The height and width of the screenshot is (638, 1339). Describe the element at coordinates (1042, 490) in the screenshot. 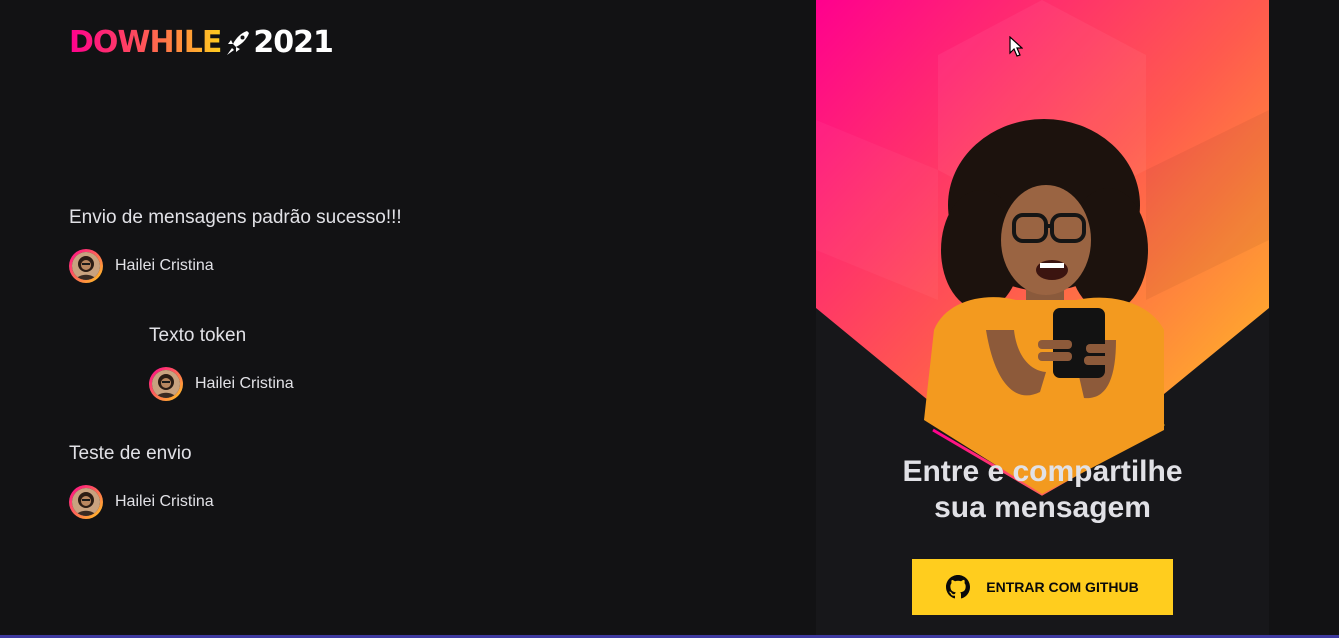

I see `login-title: Entre e compartilhe sua mensagem` at that location.